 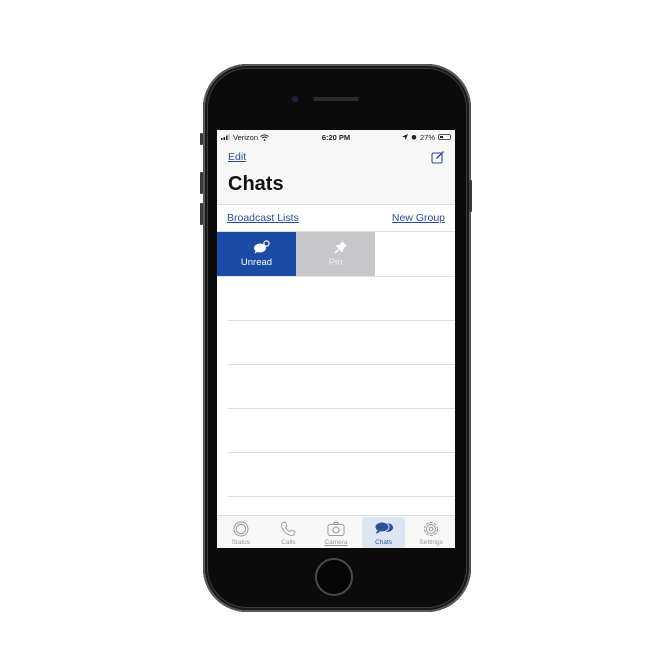 What do you see at coordinates (427, 137) in the screenshot?
I see `battery-percent: 27%` at bounding box center [427, 137].